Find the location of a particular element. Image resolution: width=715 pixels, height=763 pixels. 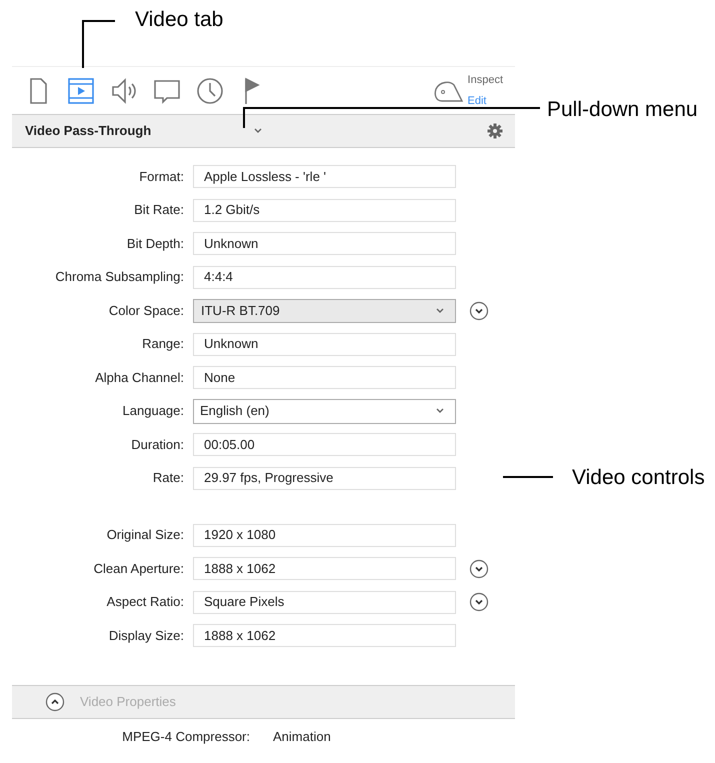

field-label: Display Size: is located at coordinates (146, 635).